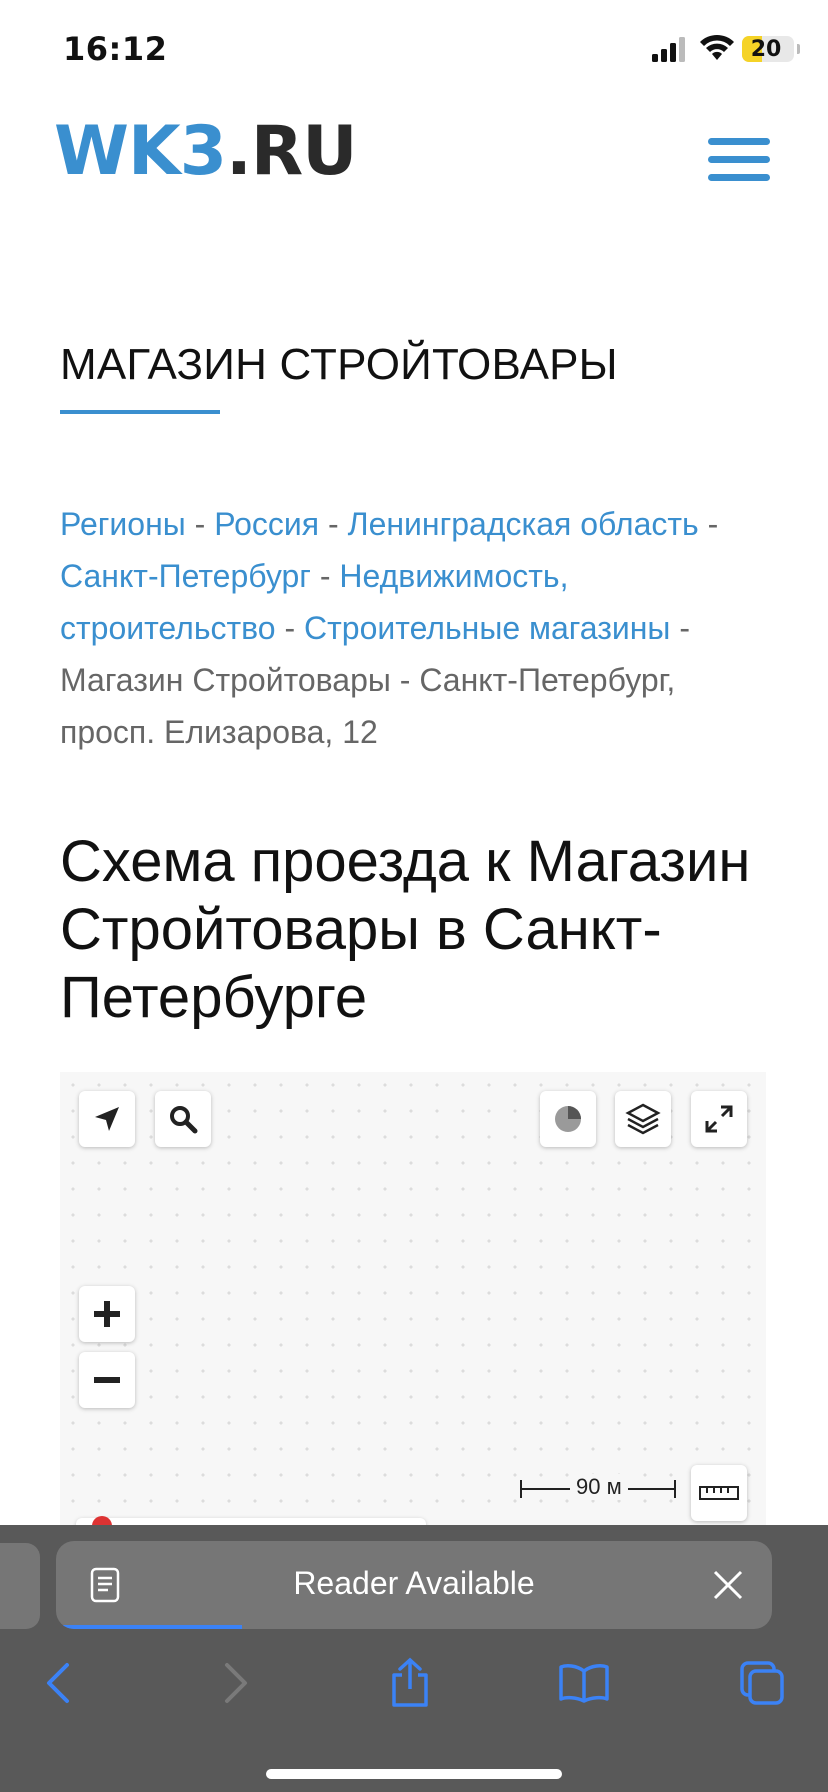 Image resolution: width=828 pixels, height=1792 pixels. Describe the element at coordinates (266, 524) in the screenshot. I see `breadcrumb-link-russia: Россия` at that location.